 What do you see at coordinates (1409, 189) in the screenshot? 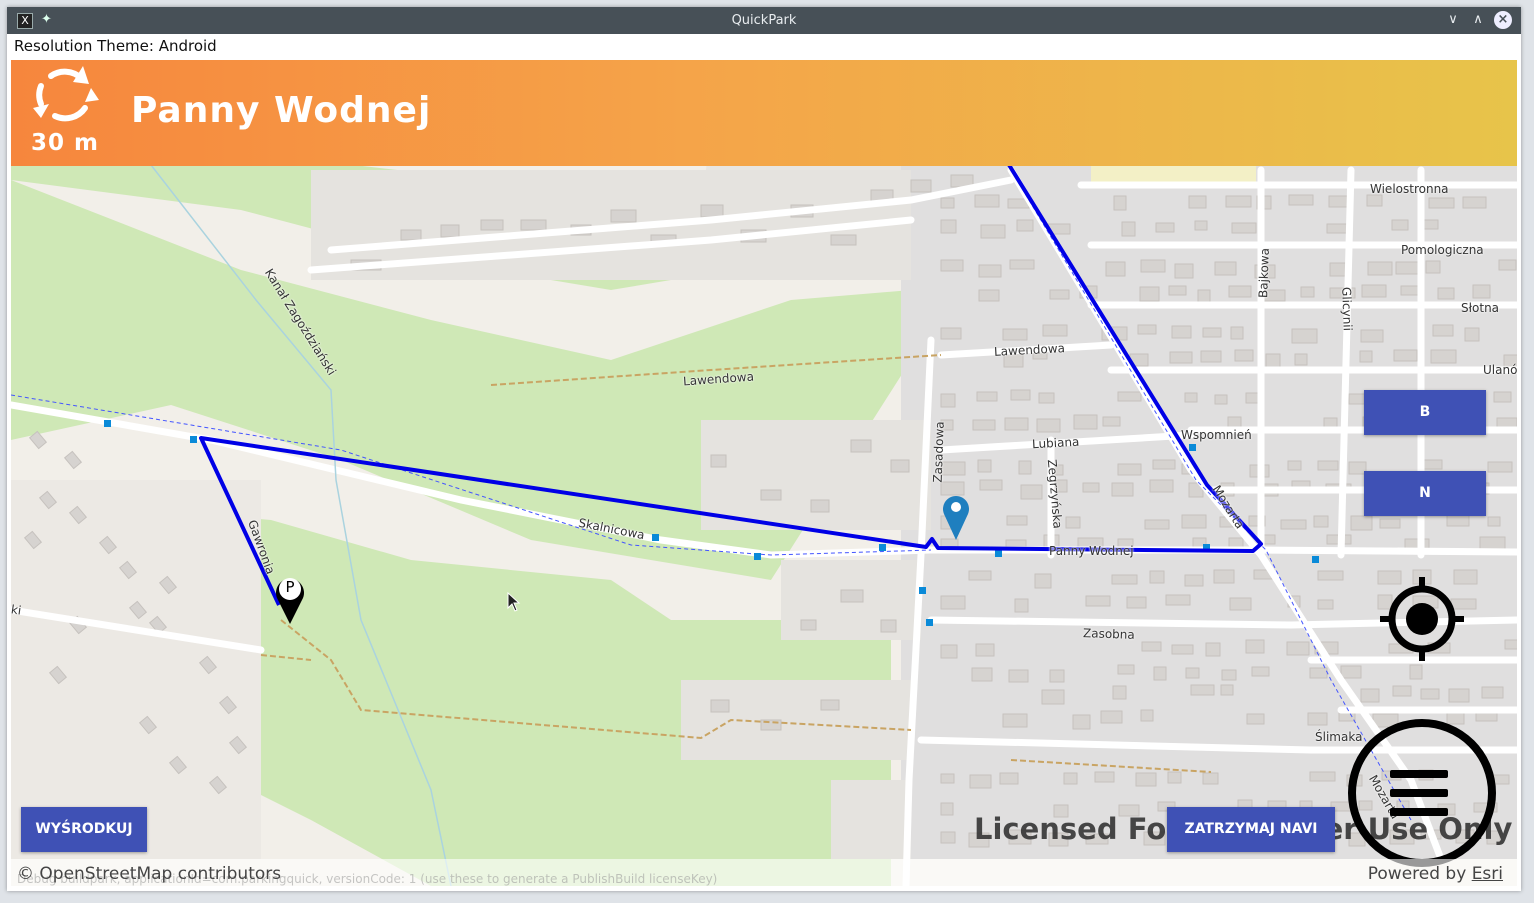
I see `street-label: Wielostronna` at bounding box center [1409, 189].